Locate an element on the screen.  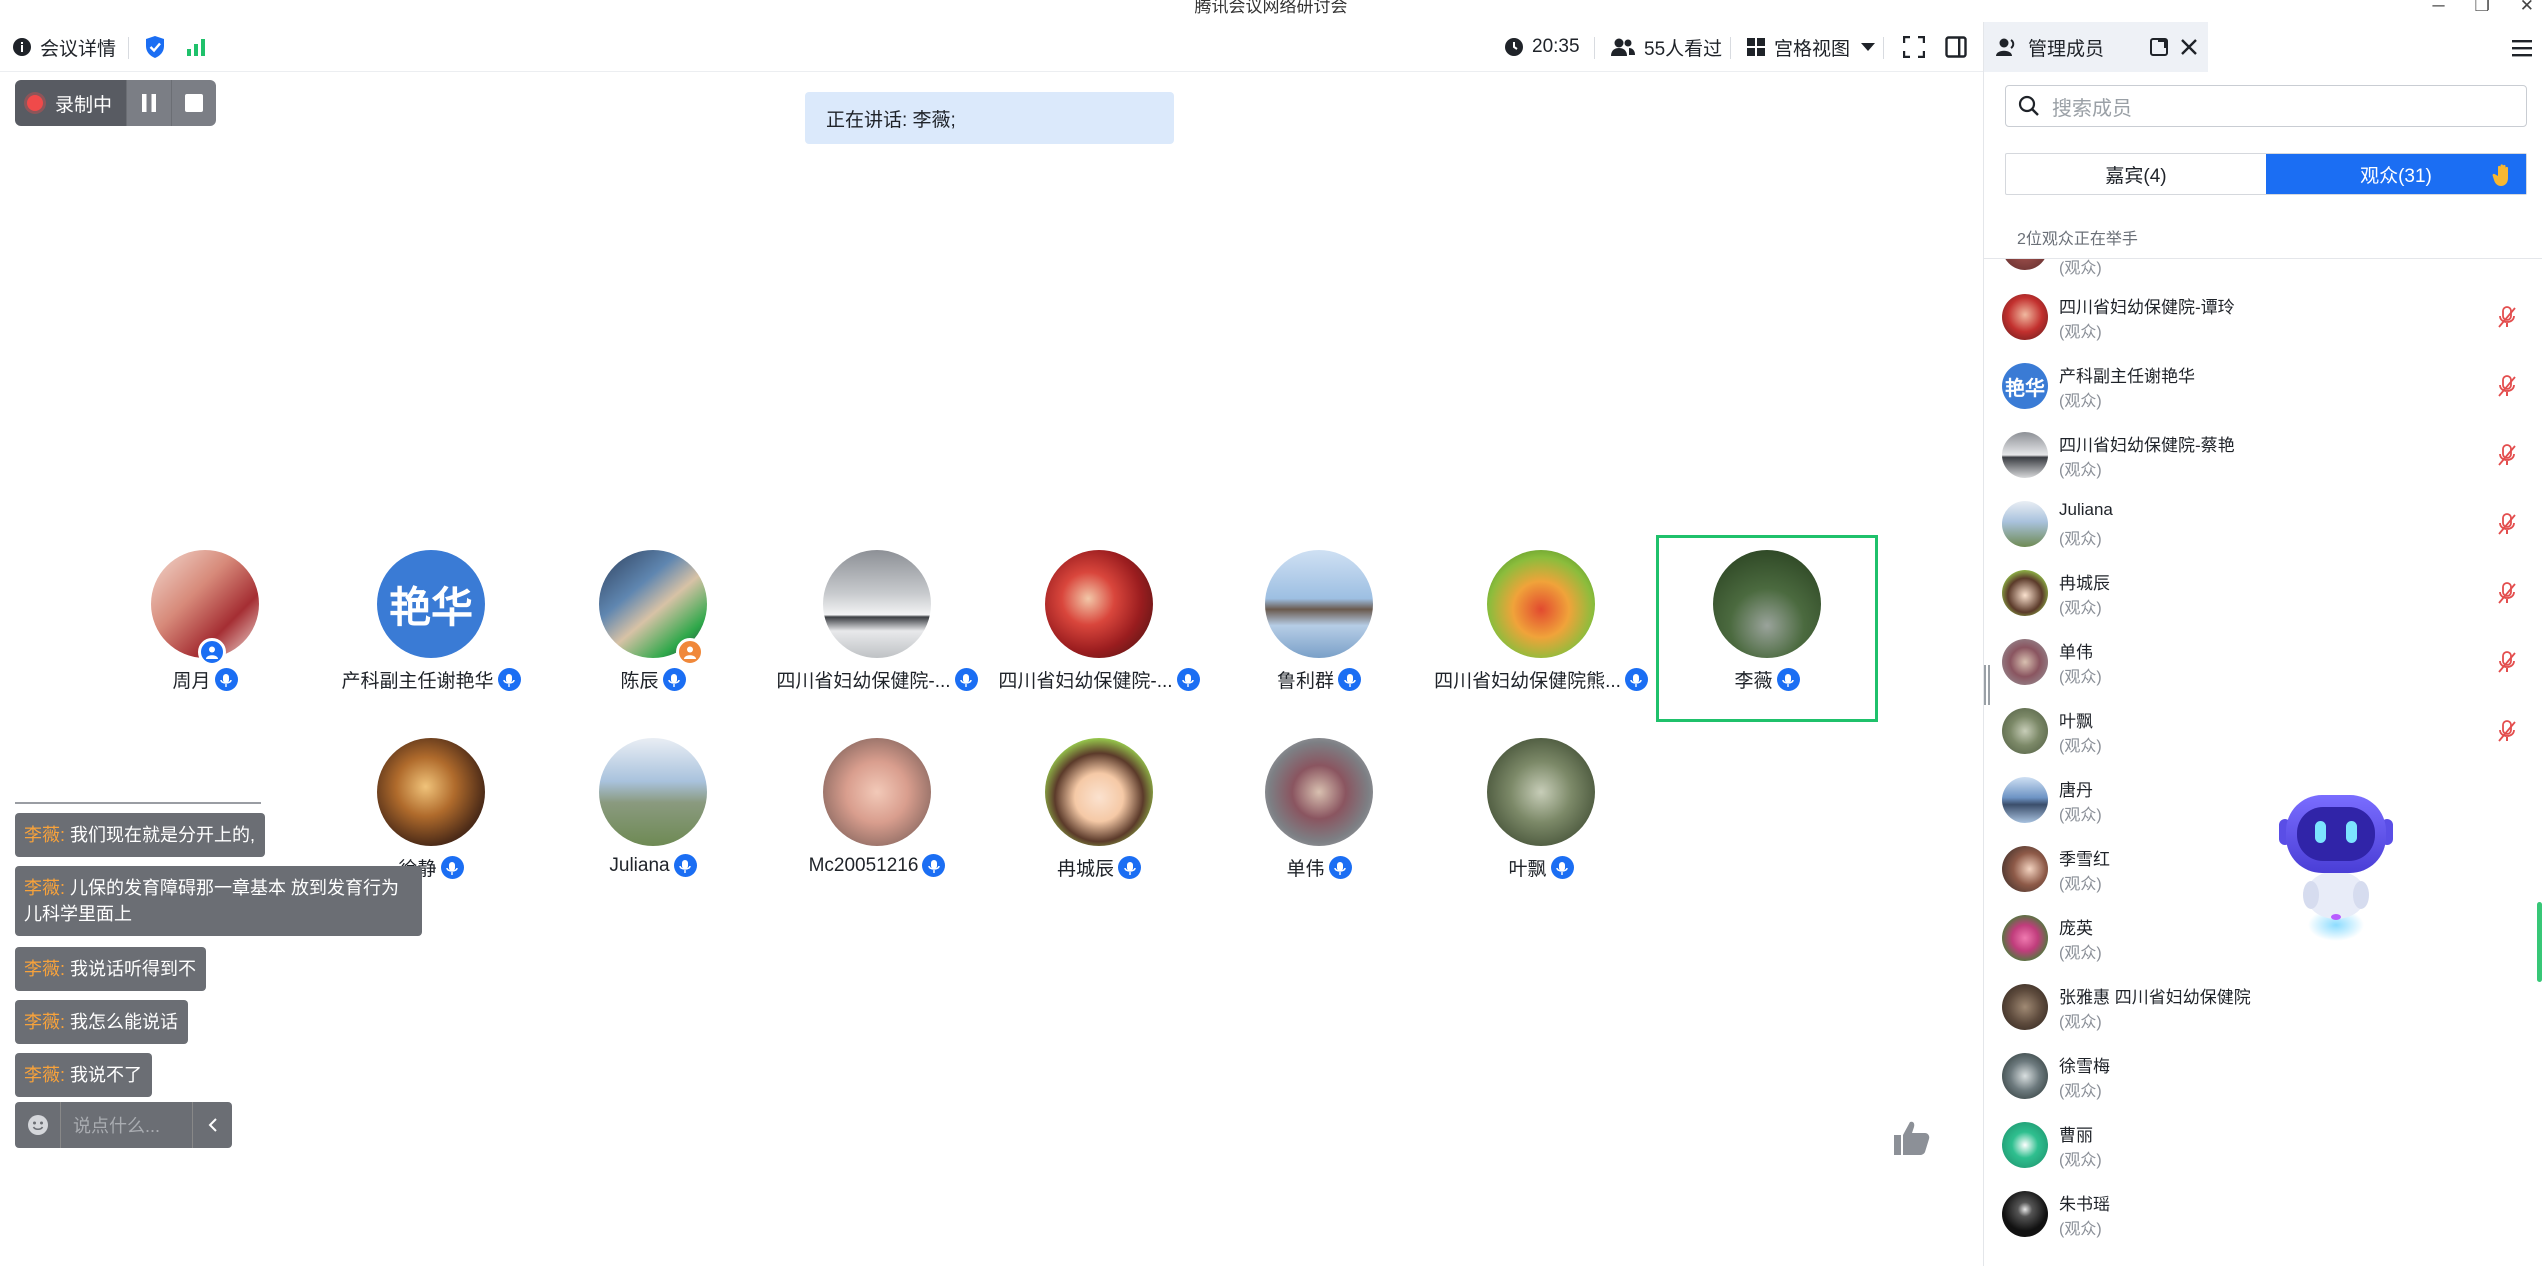
participant-name: 陈辰 is located at coordinates (639, 681).